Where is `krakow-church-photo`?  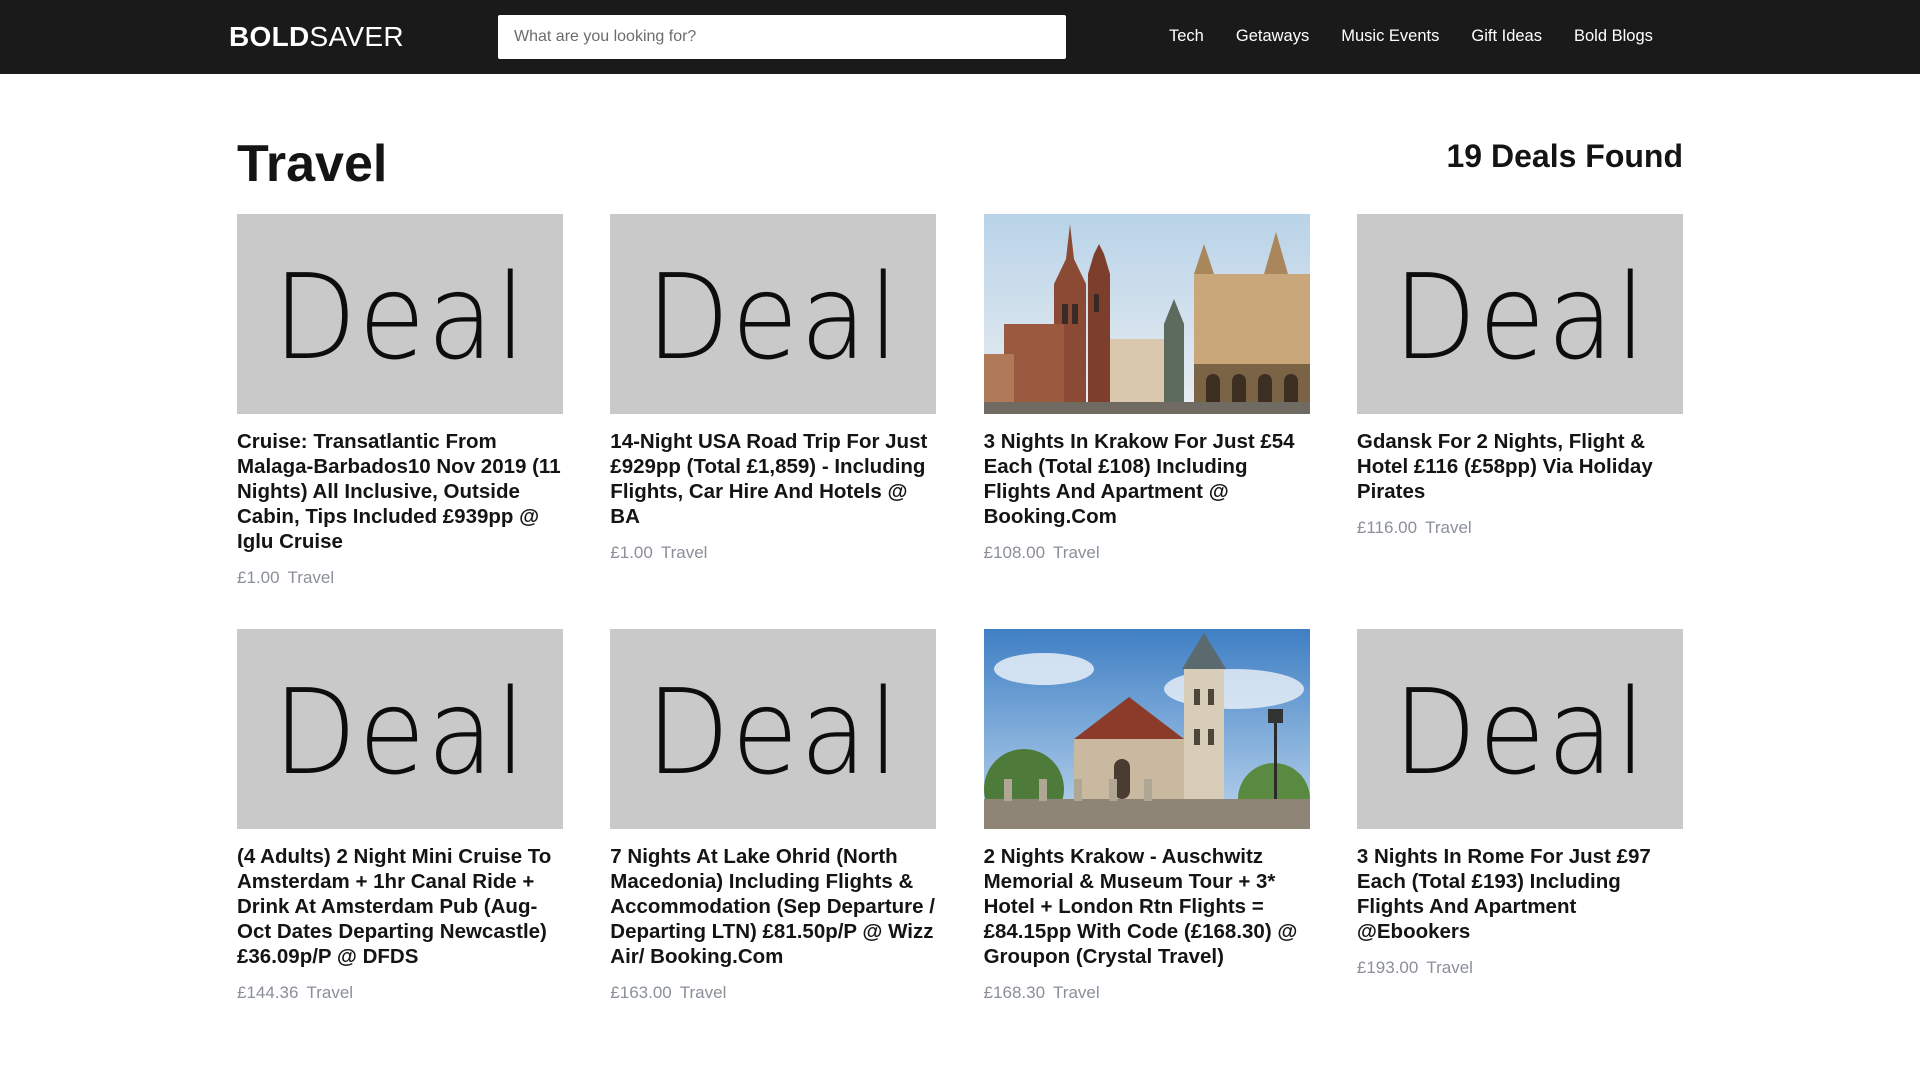
krakow-church-photo is located at coordinates (1146, 729).